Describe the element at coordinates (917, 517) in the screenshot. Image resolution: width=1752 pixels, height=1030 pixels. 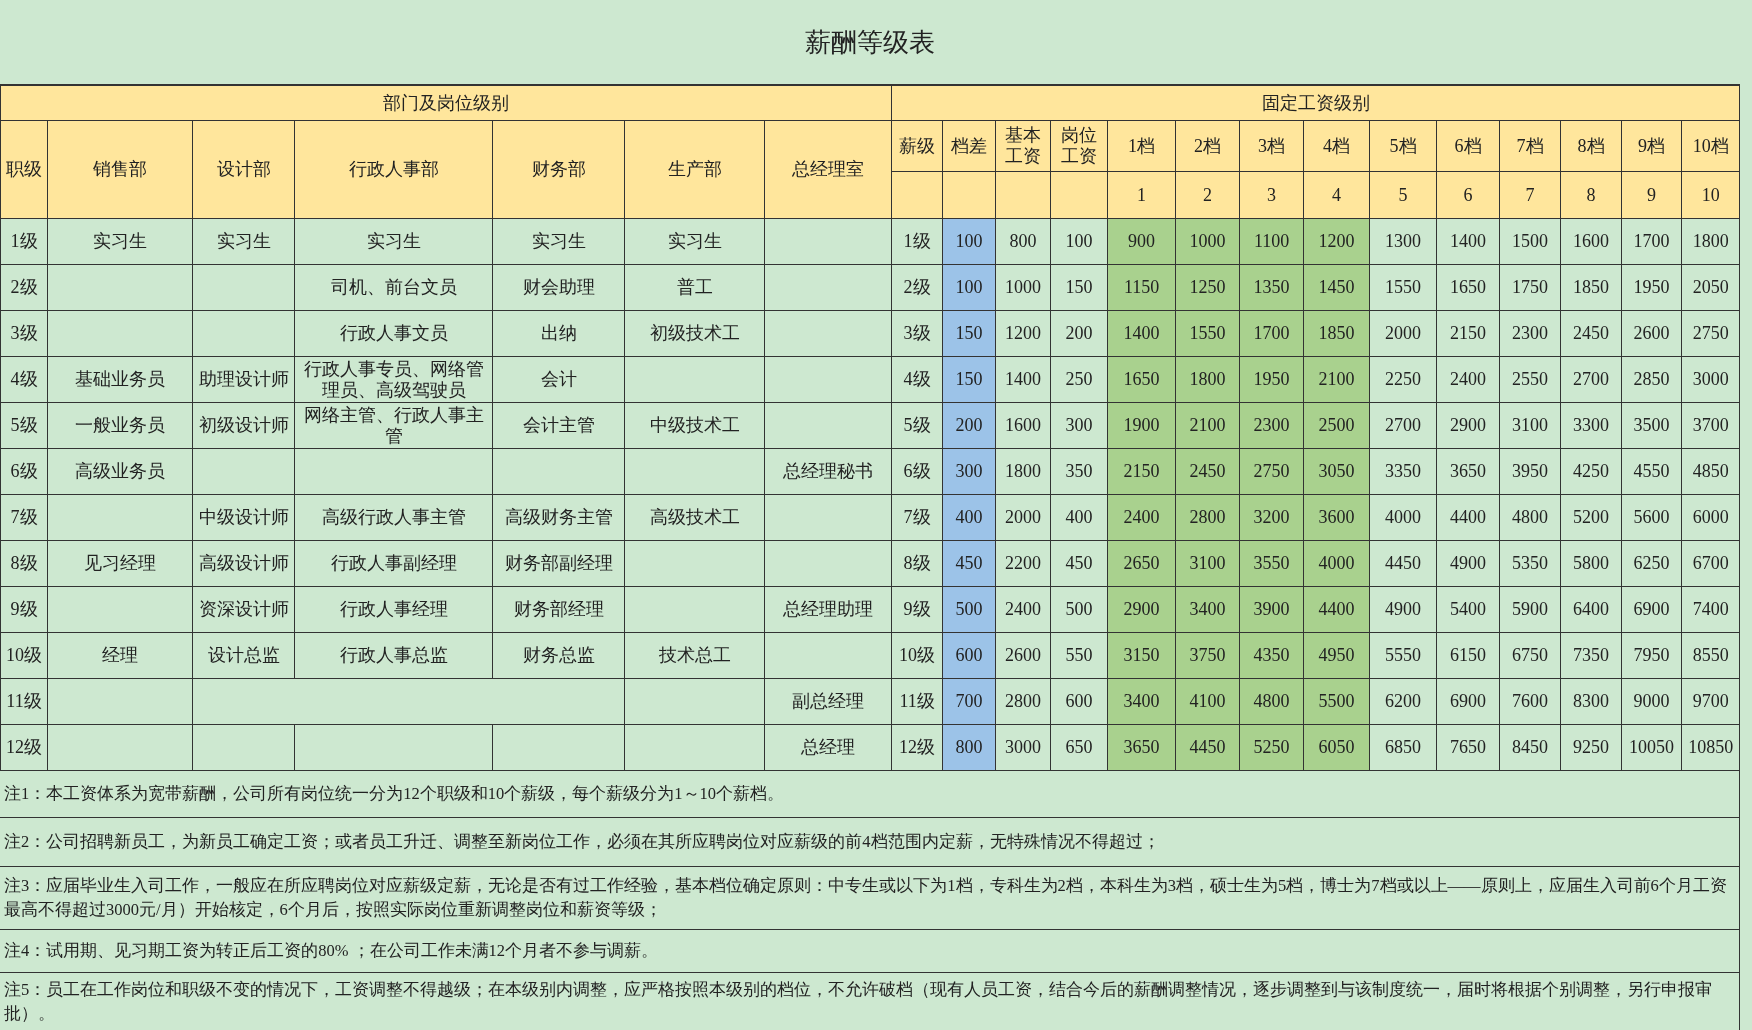
I see `table-cell: 7级` at that location.